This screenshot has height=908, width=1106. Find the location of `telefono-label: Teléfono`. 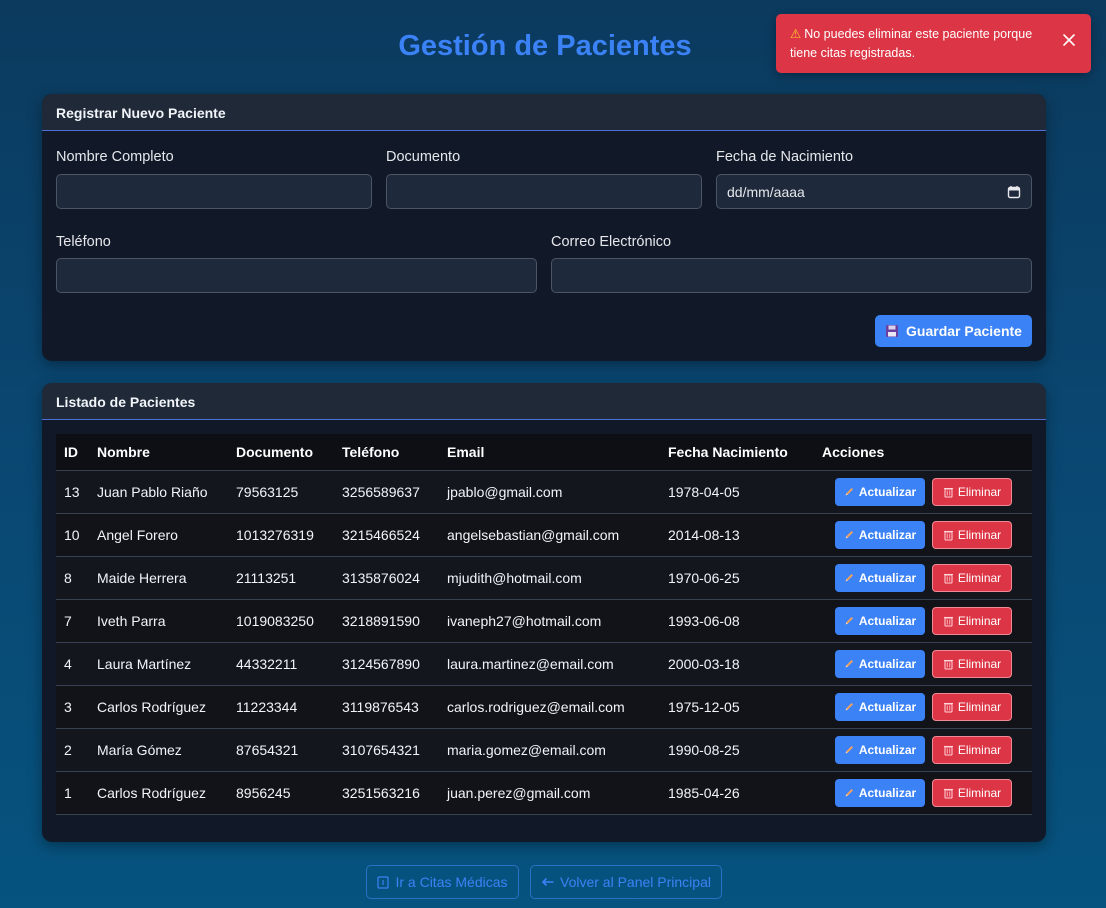

telefono-label: Teléfono is located at coordinates (83, 242).